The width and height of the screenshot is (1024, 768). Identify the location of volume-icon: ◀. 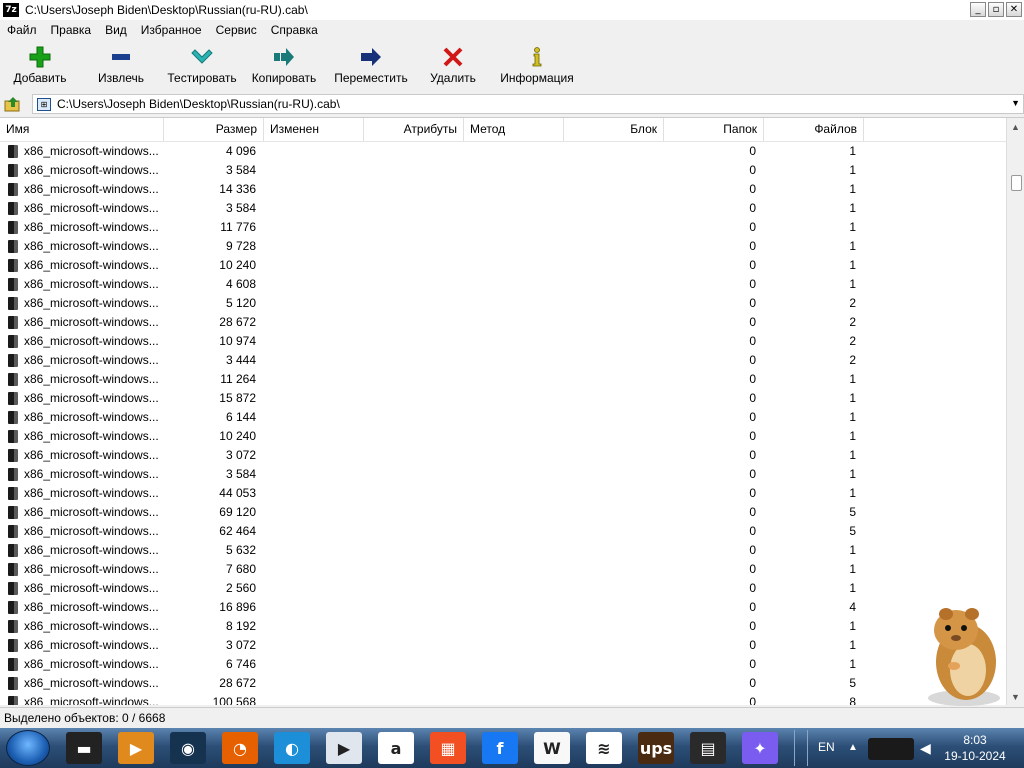
(925, 748).